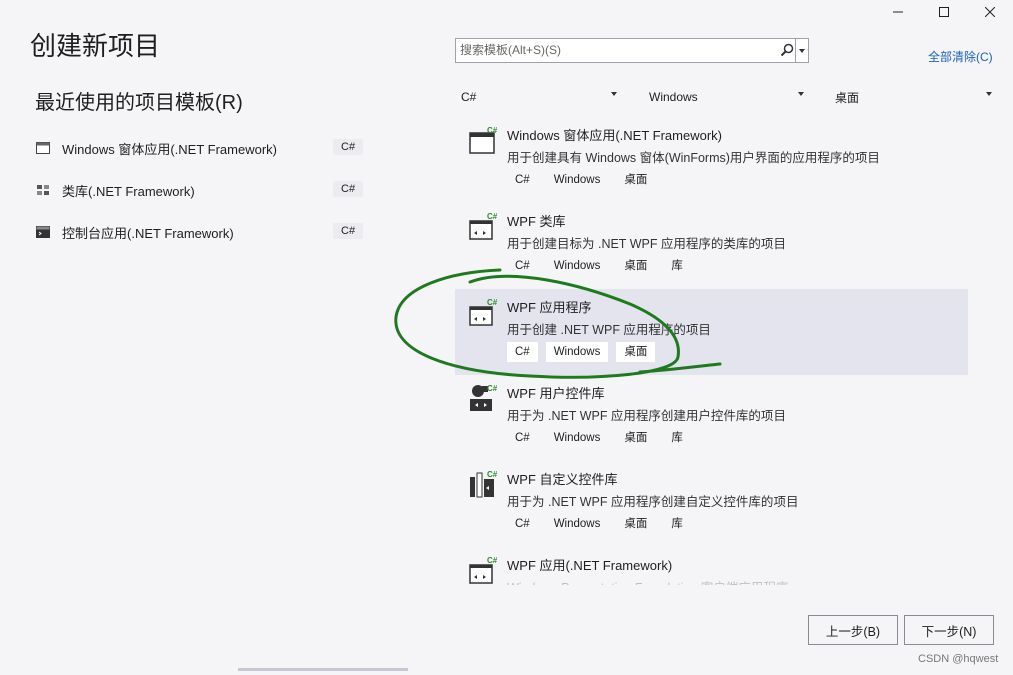 The height and width of the screenshot is (675, 1013). What do you see at coordinates (148, 233) in the screenshot?
I see `recent-item-label: 控制台应用(.NET Framework)` at bounding box center [148, 233].